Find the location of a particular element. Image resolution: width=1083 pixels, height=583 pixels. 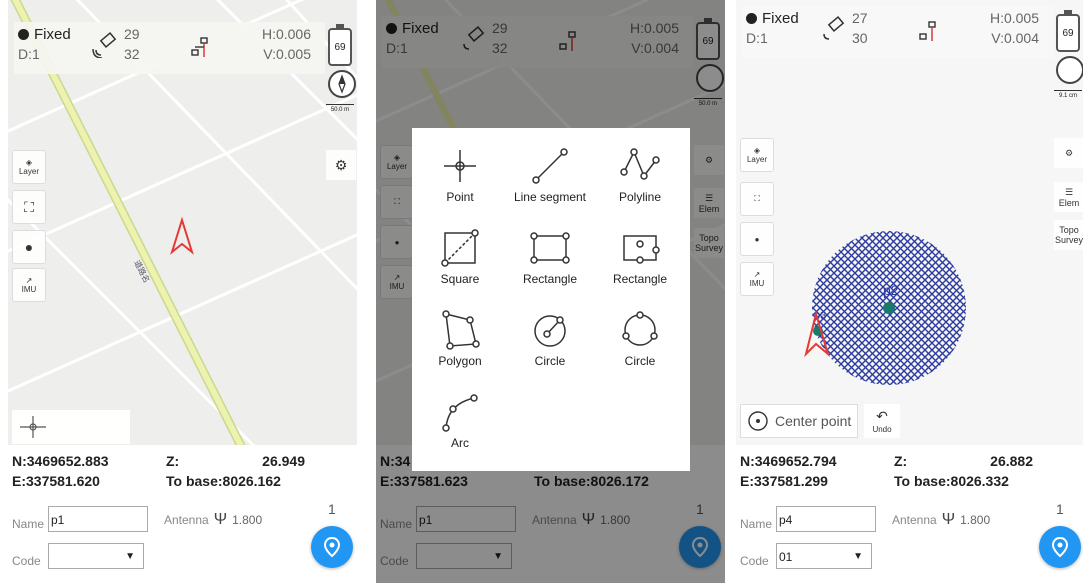

northing: N:3469652.794 is located at coordinates (788, 461).